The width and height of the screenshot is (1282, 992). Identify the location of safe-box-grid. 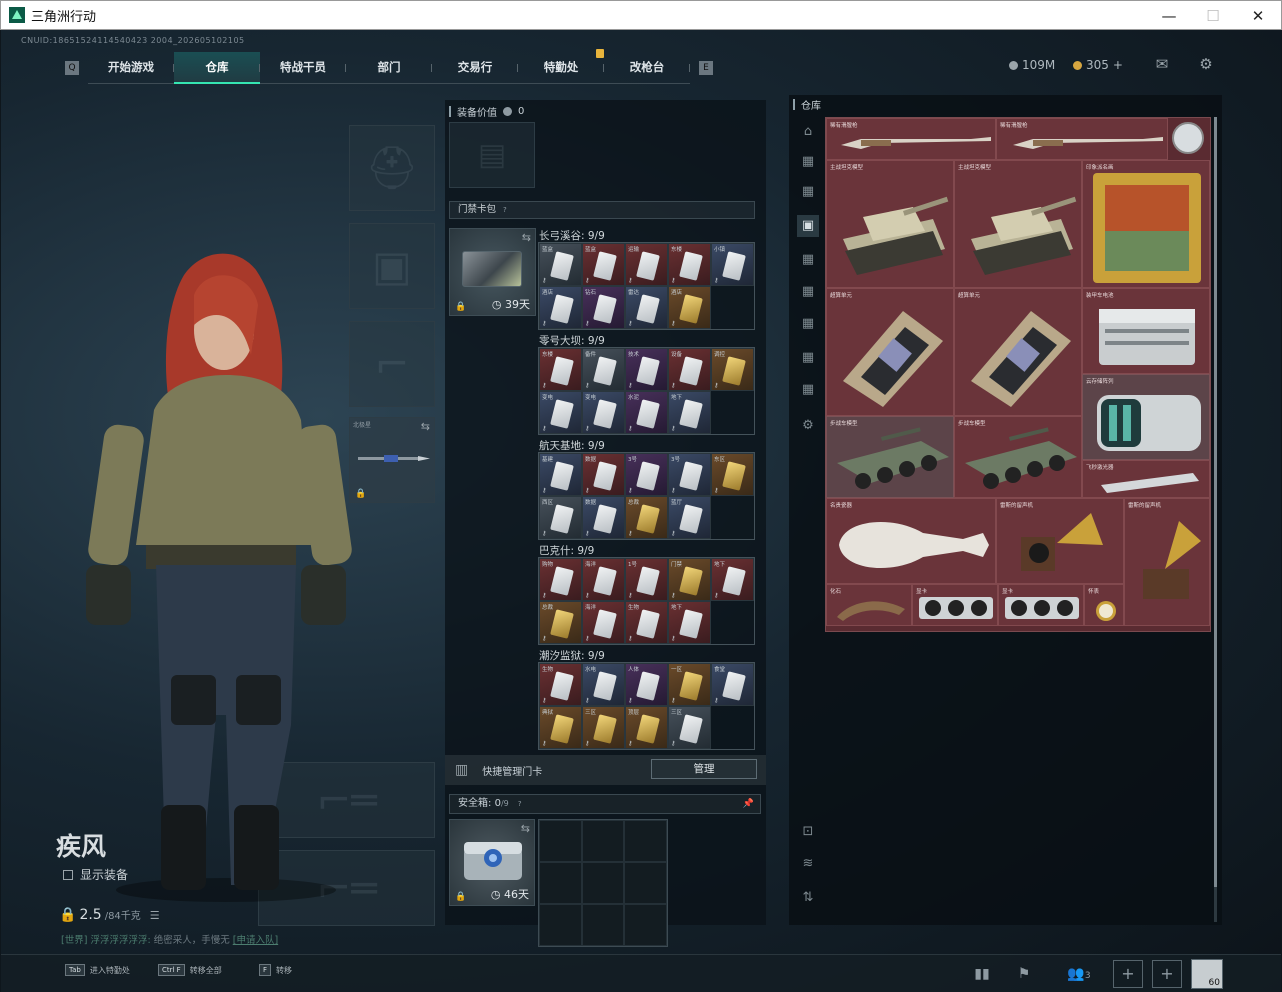
(603, 883).